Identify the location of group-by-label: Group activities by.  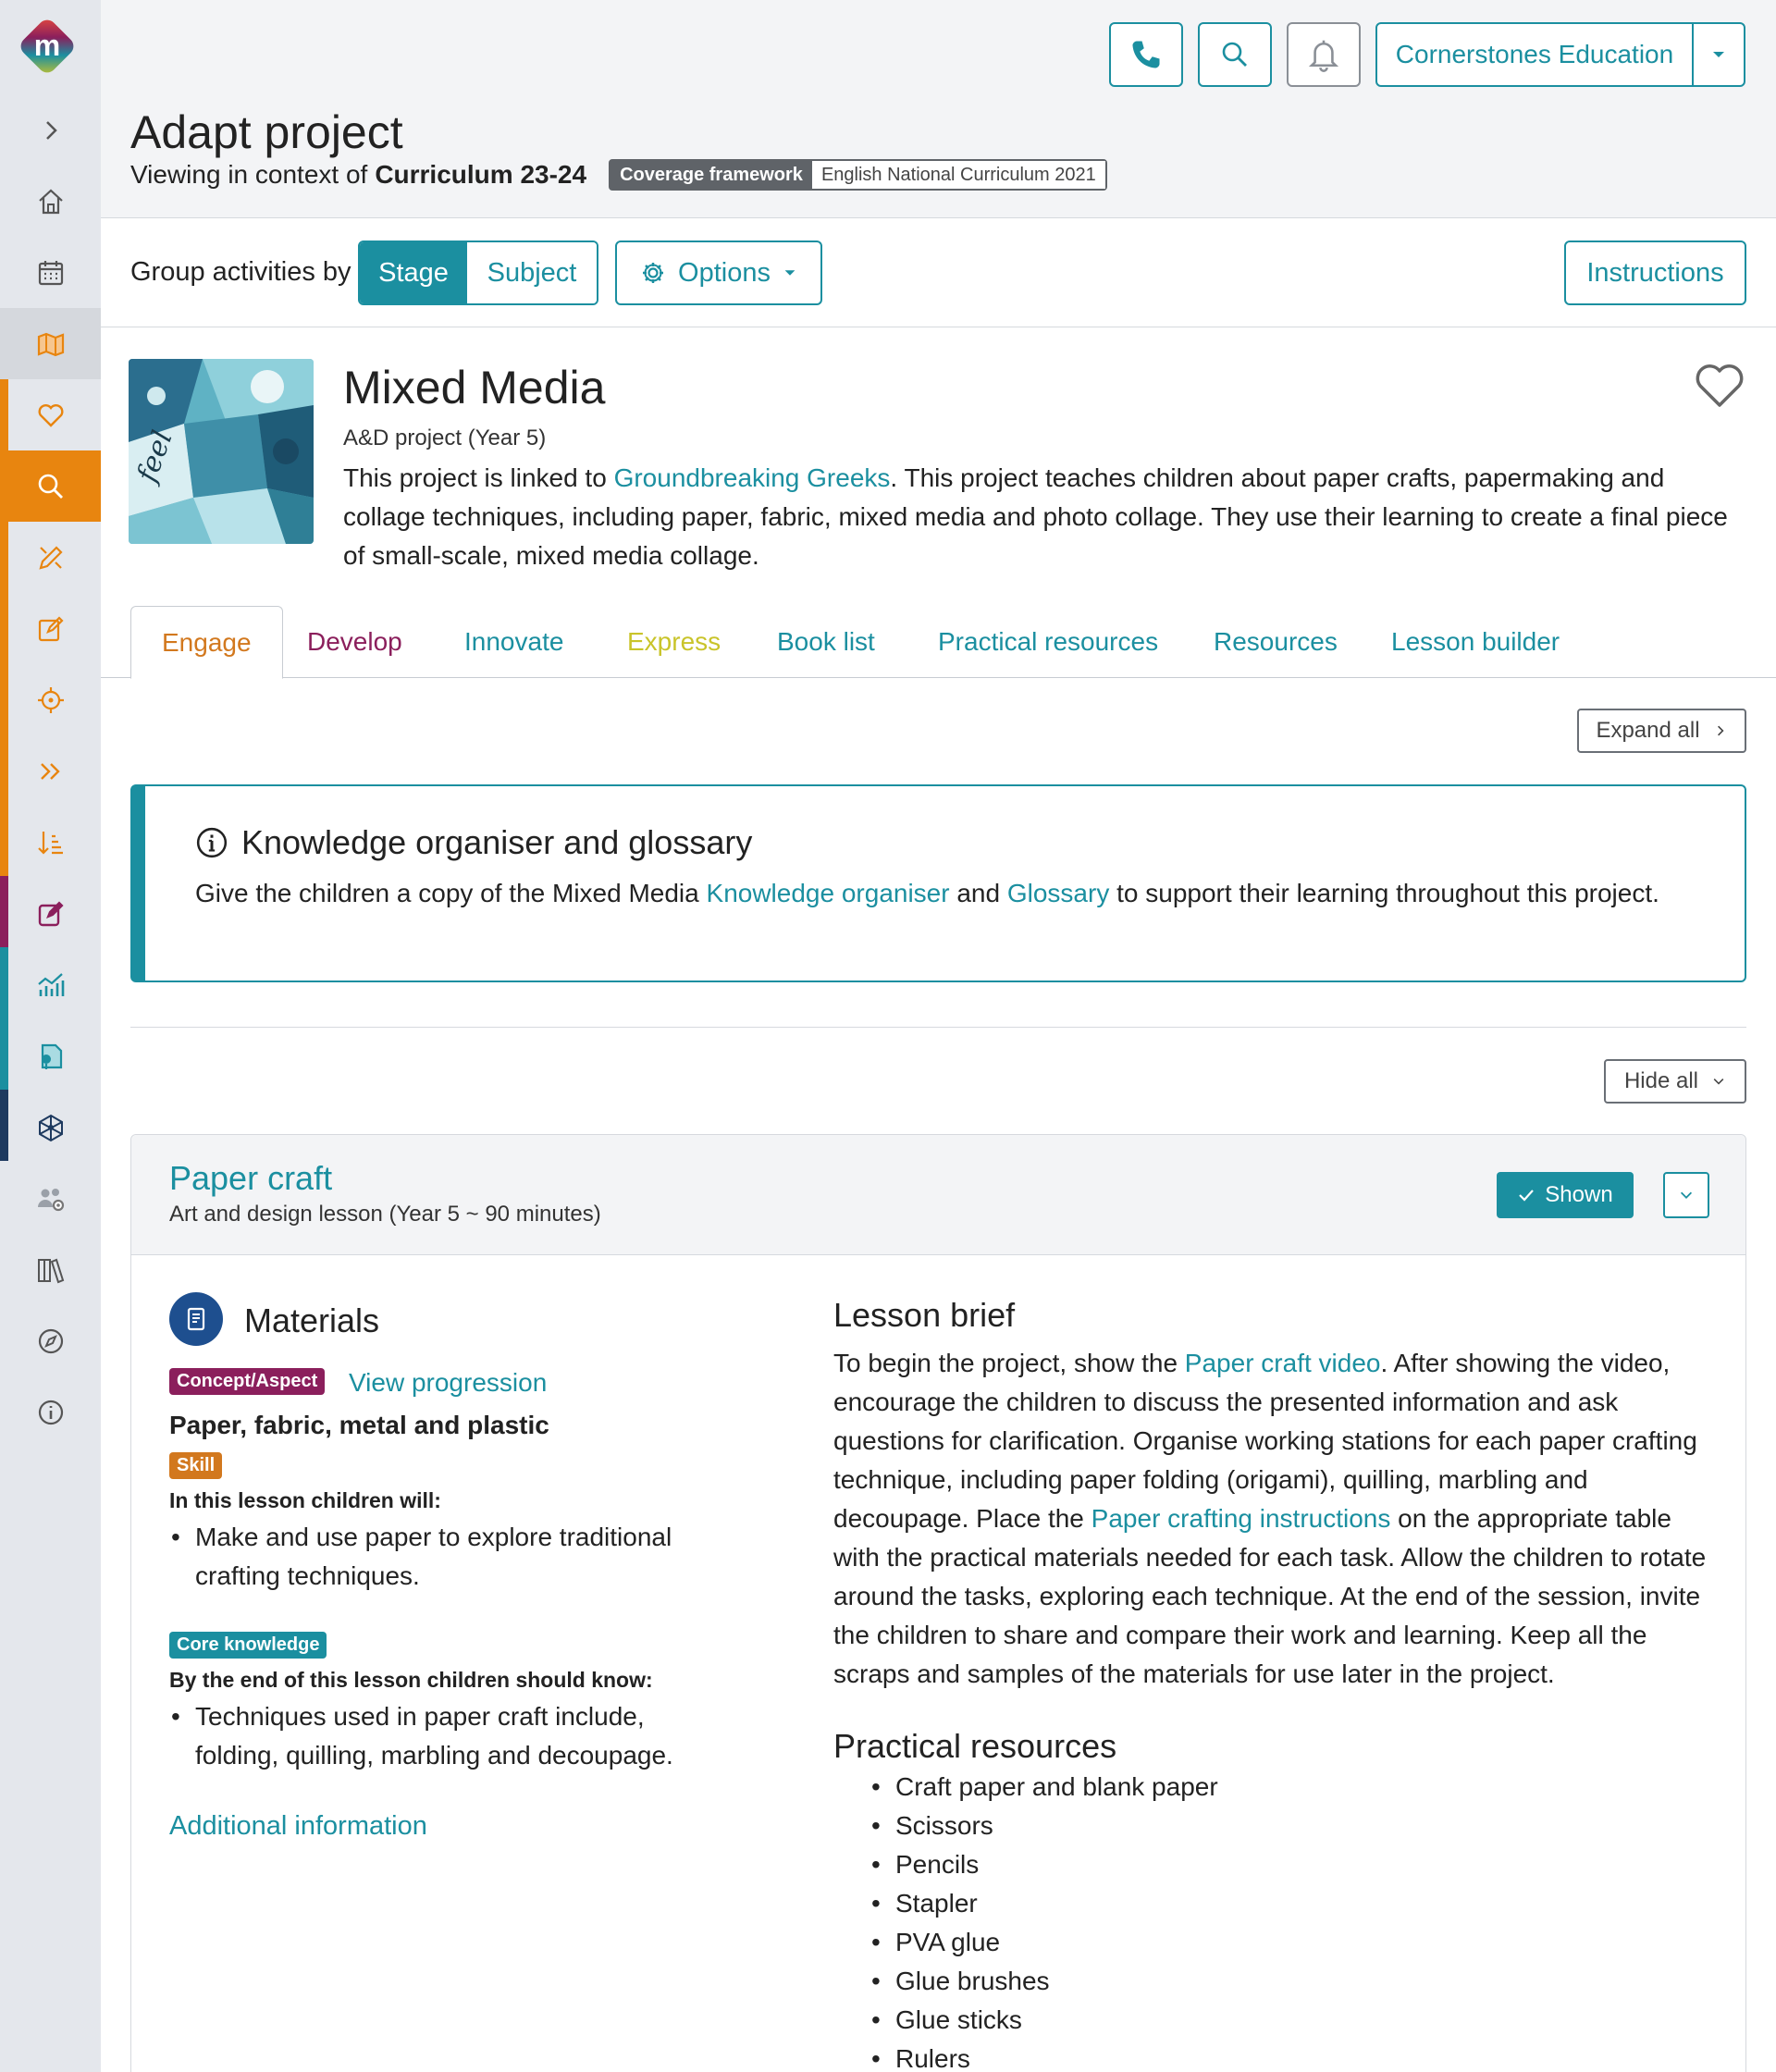
(241, 272).